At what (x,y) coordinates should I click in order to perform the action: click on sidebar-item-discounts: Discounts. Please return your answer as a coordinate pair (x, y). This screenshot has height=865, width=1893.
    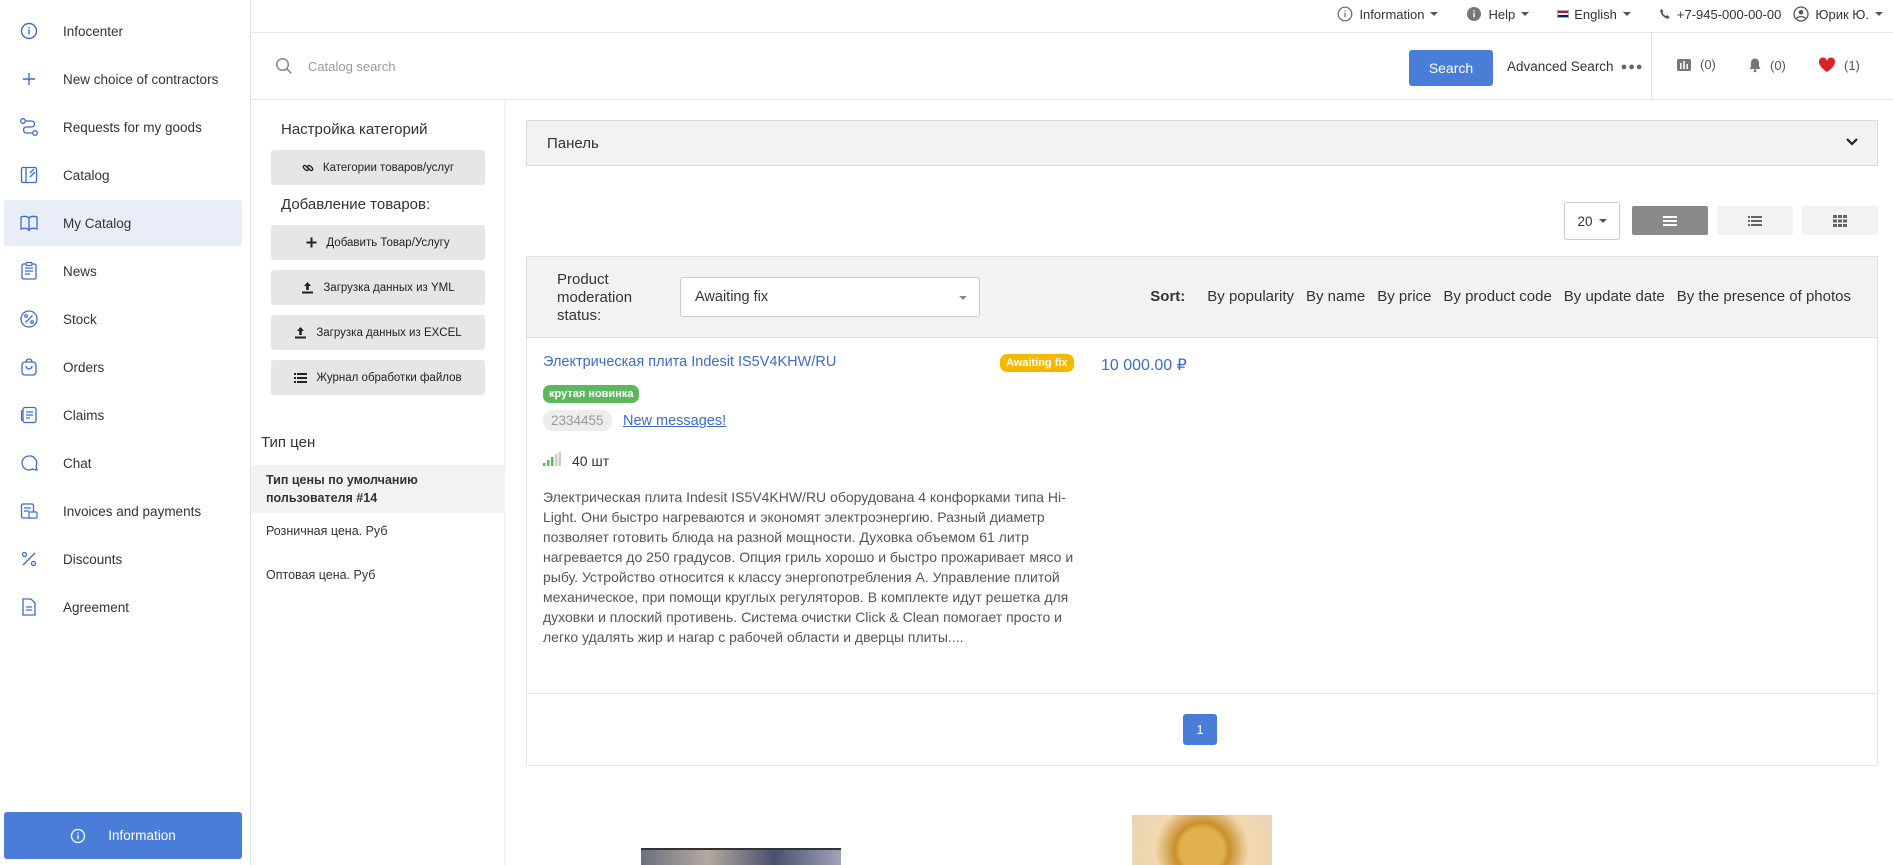
    Looking at the image, I should click on (123, 559).